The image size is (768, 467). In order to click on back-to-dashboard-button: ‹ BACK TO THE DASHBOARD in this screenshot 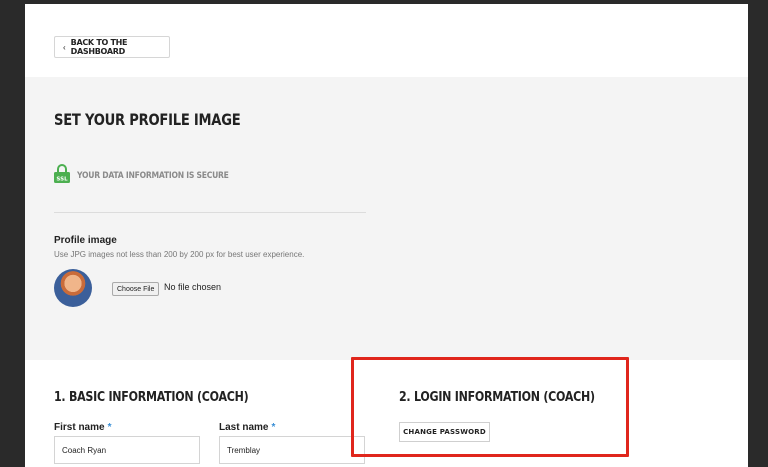, I will do `click(112, 47)`.